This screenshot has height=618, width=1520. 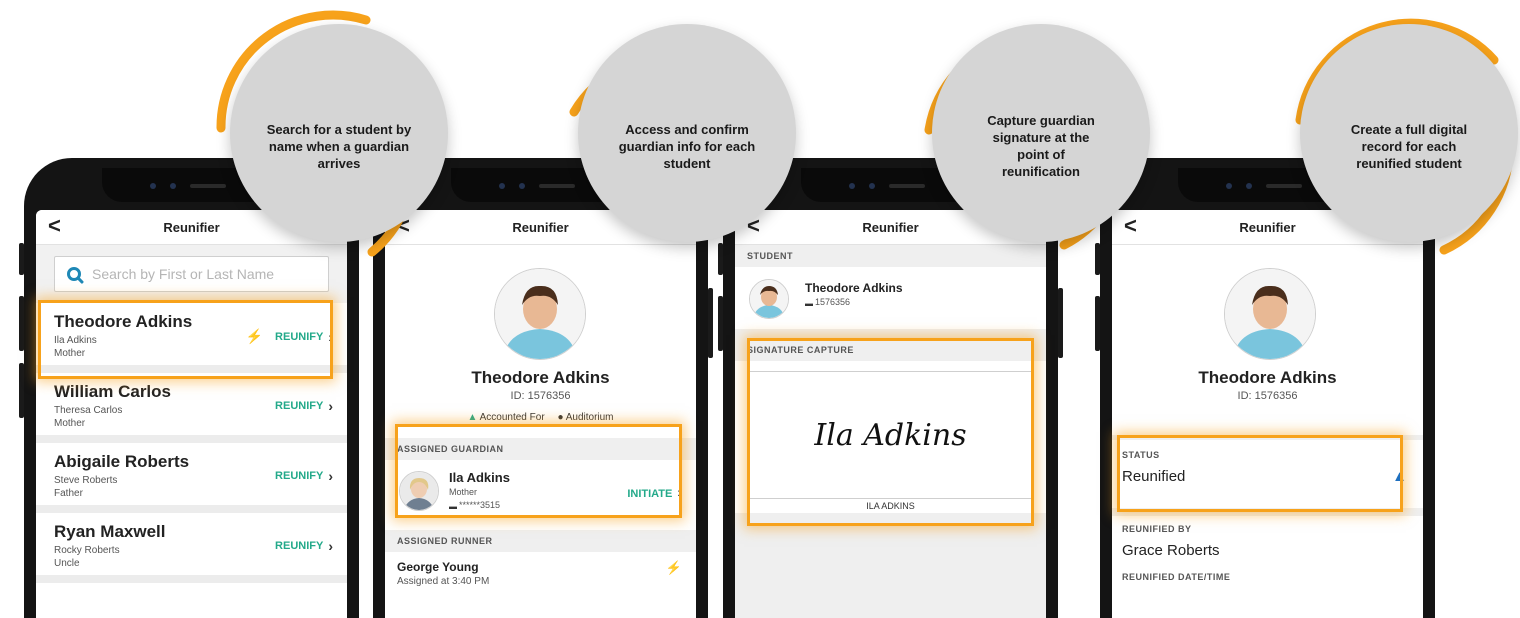 What do you see at coordinates (87, 550) in the screenshot?
I see `guardian-name: Rocky Roberts` at bounding box center [87, 550].